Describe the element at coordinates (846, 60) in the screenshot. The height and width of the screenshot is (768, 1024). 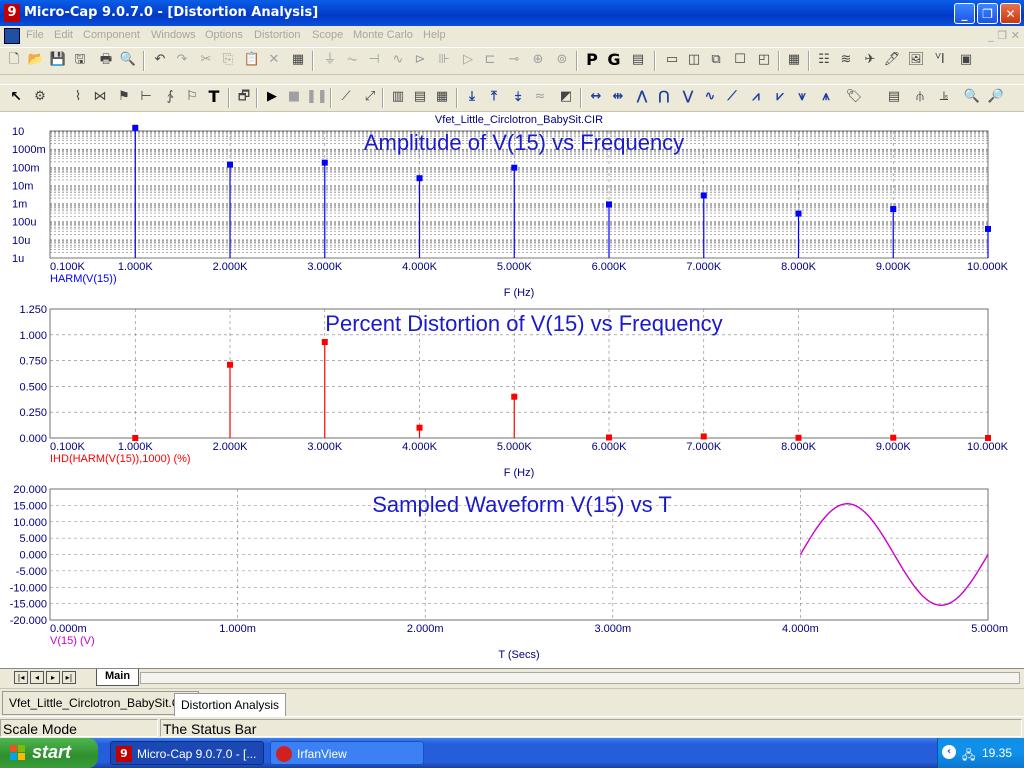
I see `waveform-icon: ≋` at that location.